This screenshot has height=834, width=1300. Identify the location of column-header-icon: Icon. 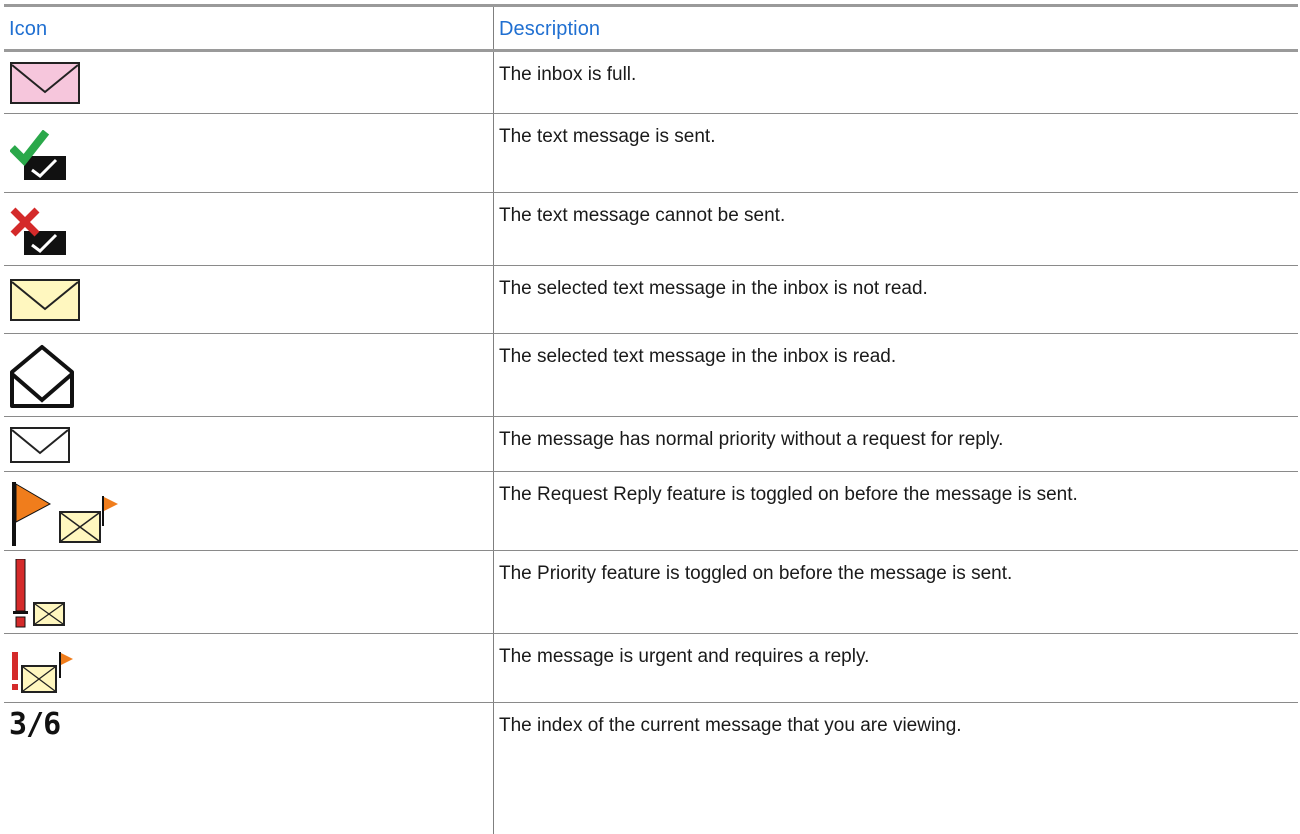
(28, 29).